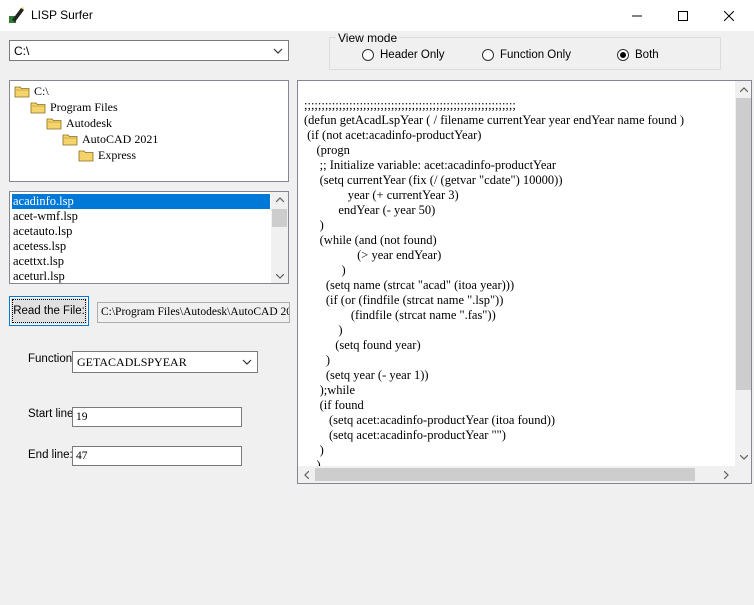 This screenshot has width=754, height=605. I want to click on chevron-right-icon, so click(726, 474).